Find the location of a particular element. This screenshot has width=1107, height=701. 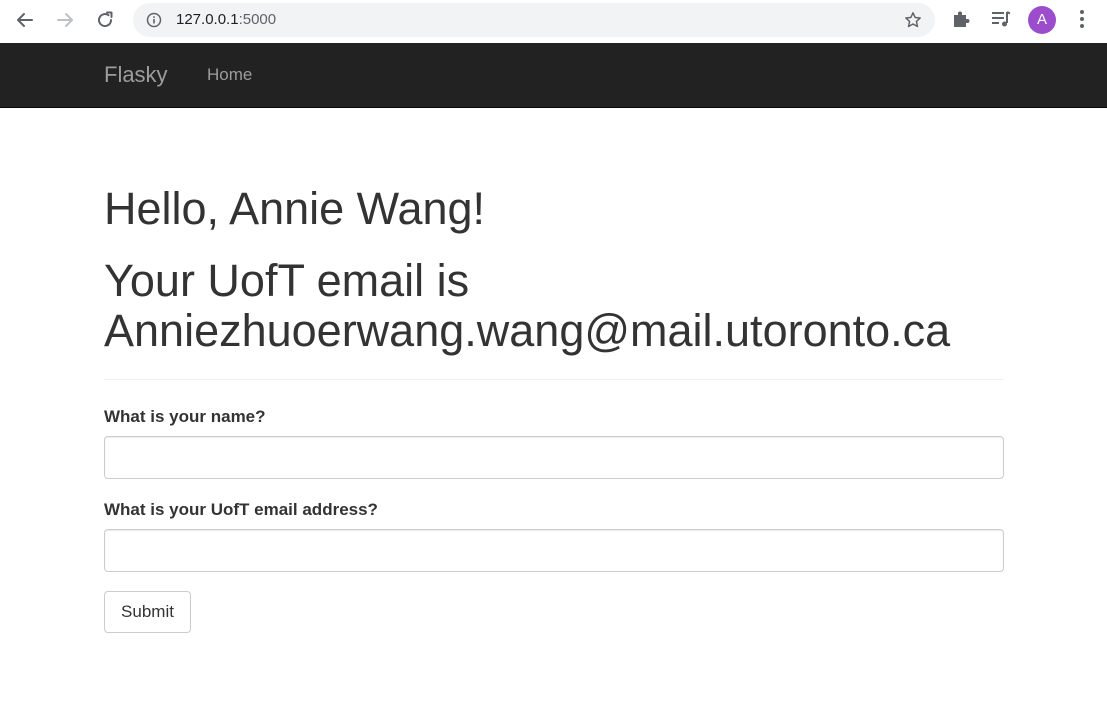

navbar-brand: Flasky is located at coordinates (136, 75).